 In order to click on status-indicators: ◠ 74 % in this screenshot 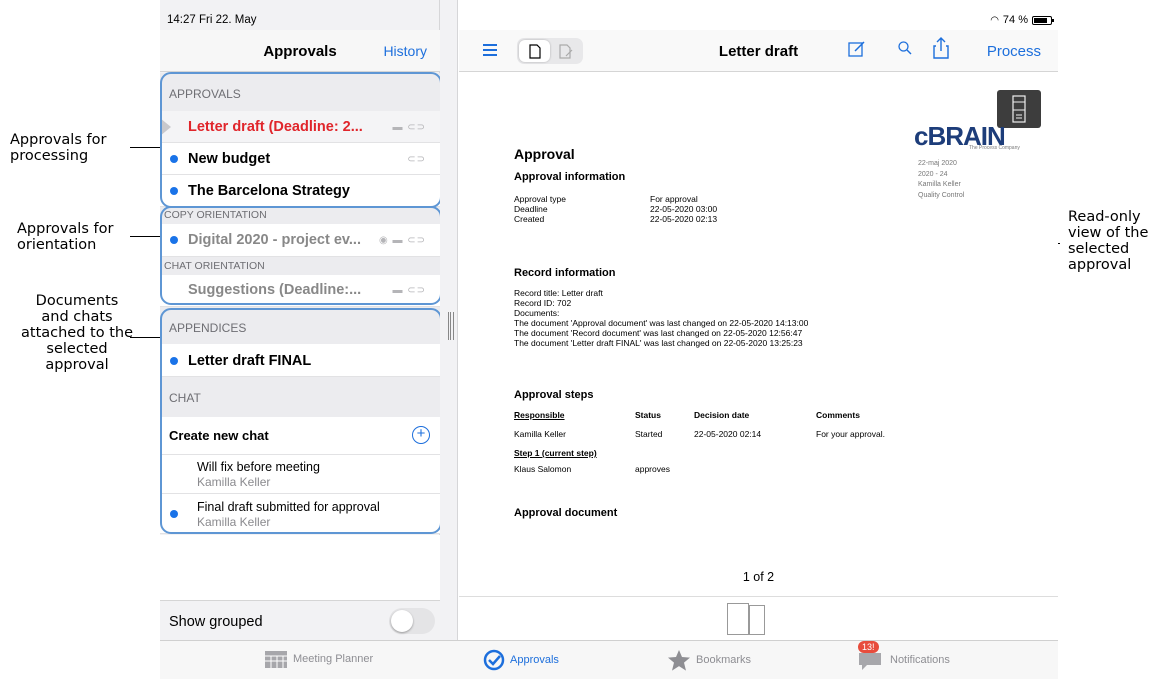, I will do `click(1022, 20)`.